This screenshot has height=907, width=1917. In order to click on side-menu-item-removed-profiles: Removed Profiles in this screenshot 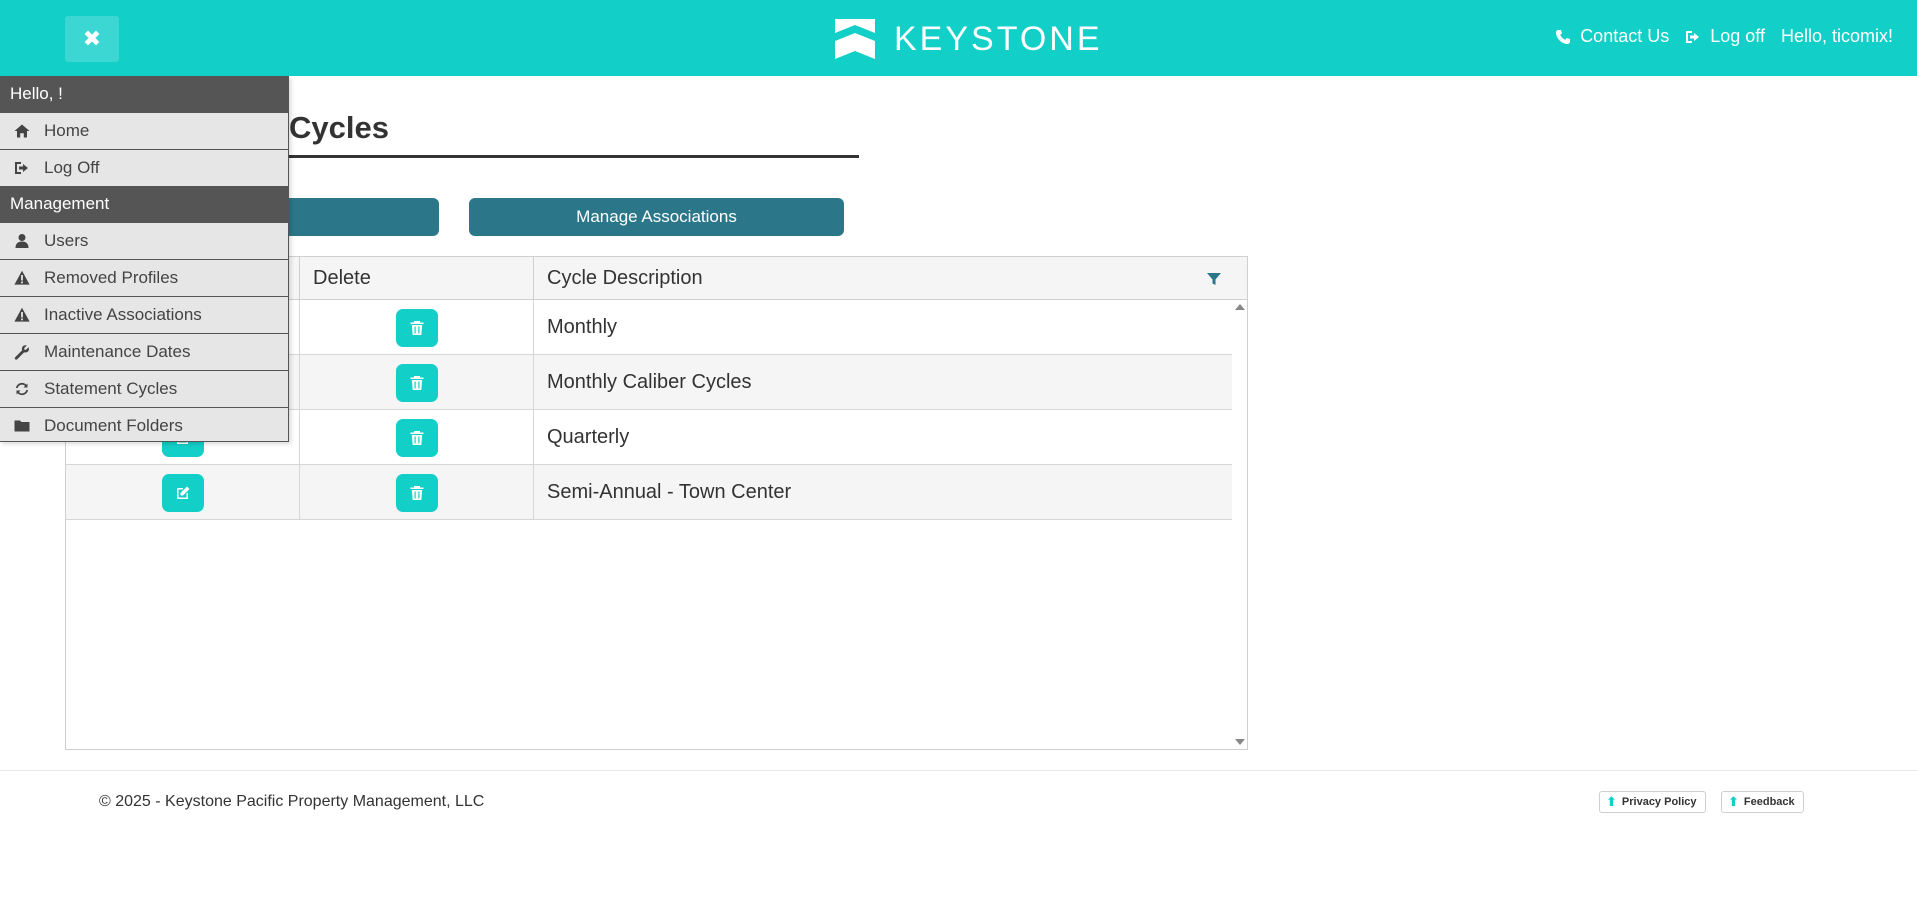, I will do `click(144, 277)`.